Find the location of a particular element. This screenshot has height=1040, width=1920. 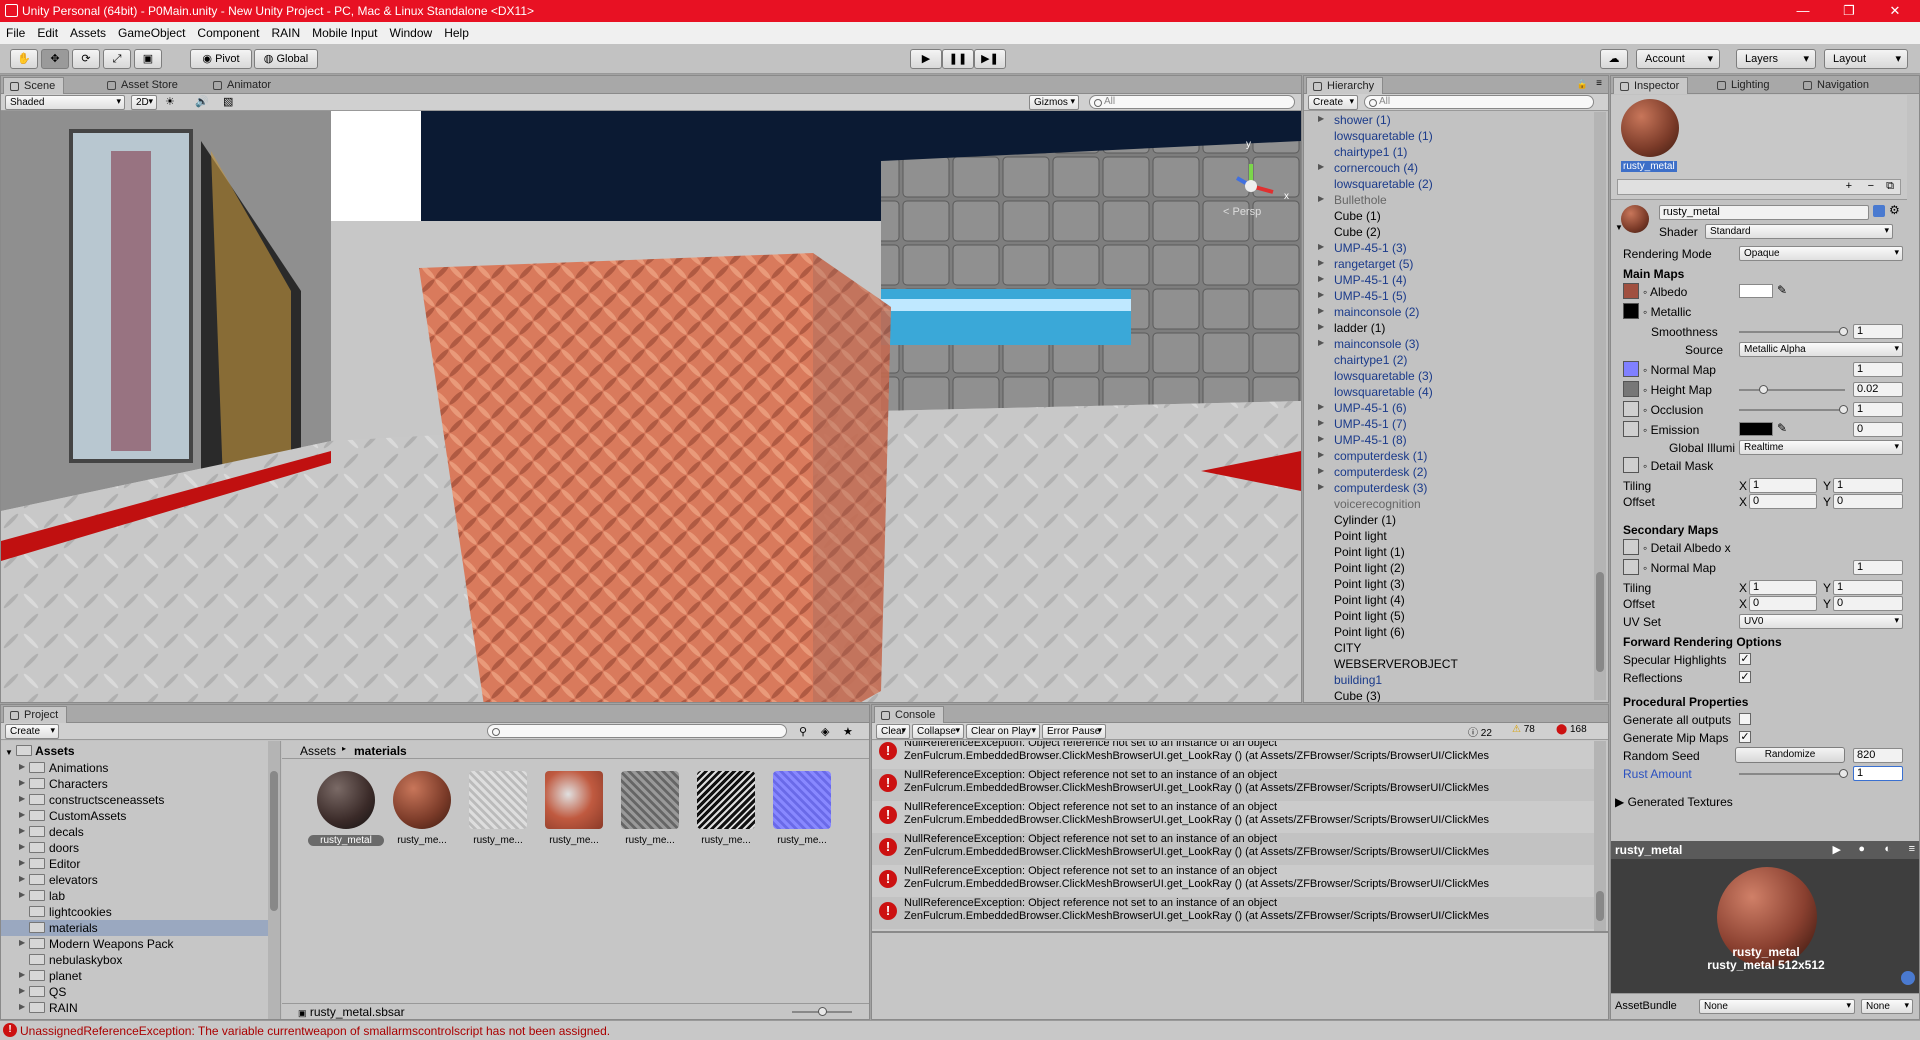

account-dropdown: Account ▾ is located at coordinates (1678, 59).